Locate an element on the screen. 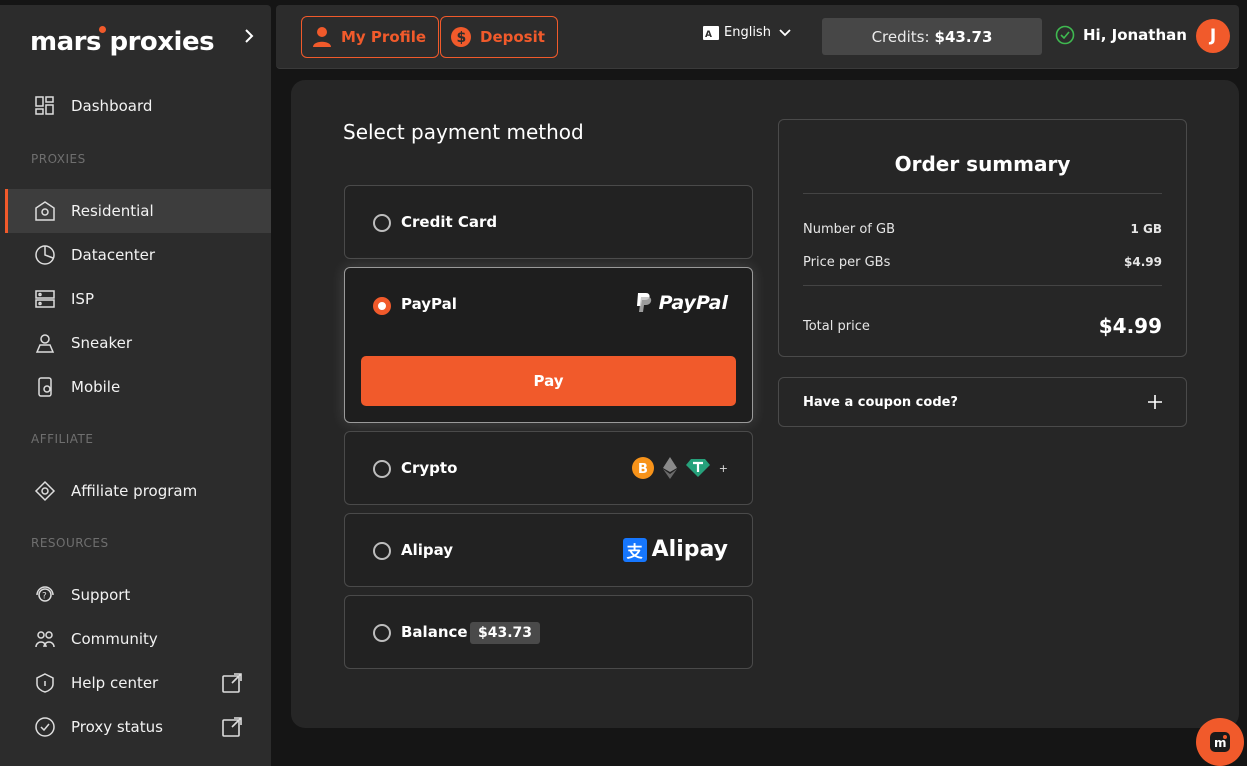 Image resolution: width=1247 pixels, height=766 pixels. crypto-more: + is located at coordinates (723, 468).